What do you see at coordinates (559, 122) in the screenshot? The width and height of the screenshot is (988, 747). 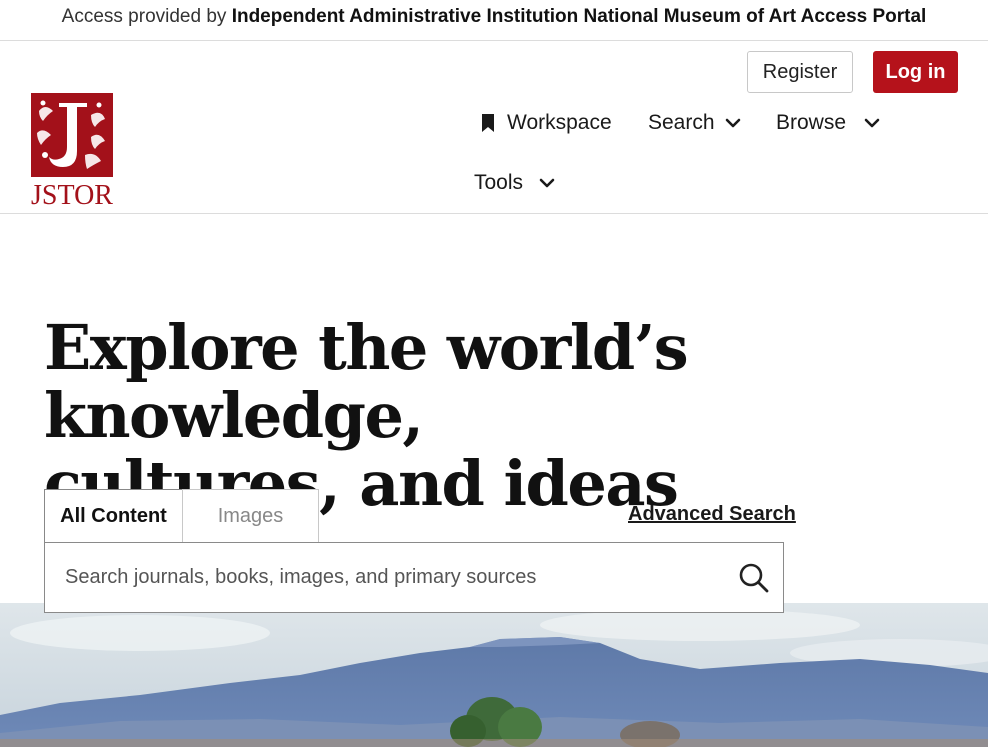 I see `nav-workspace-label: Workspace` at bounding box center [559, 122].